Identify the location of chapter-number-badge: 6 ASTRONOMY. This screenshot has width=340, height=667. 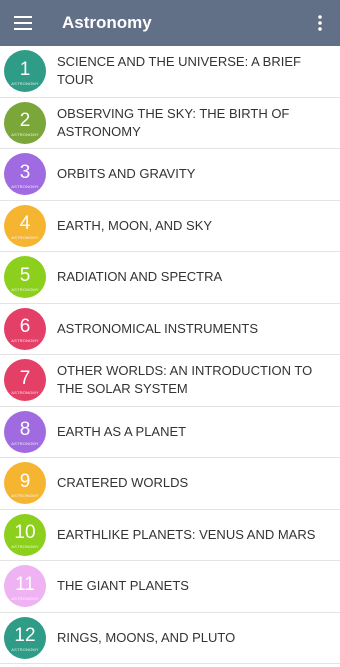
(25, 328).